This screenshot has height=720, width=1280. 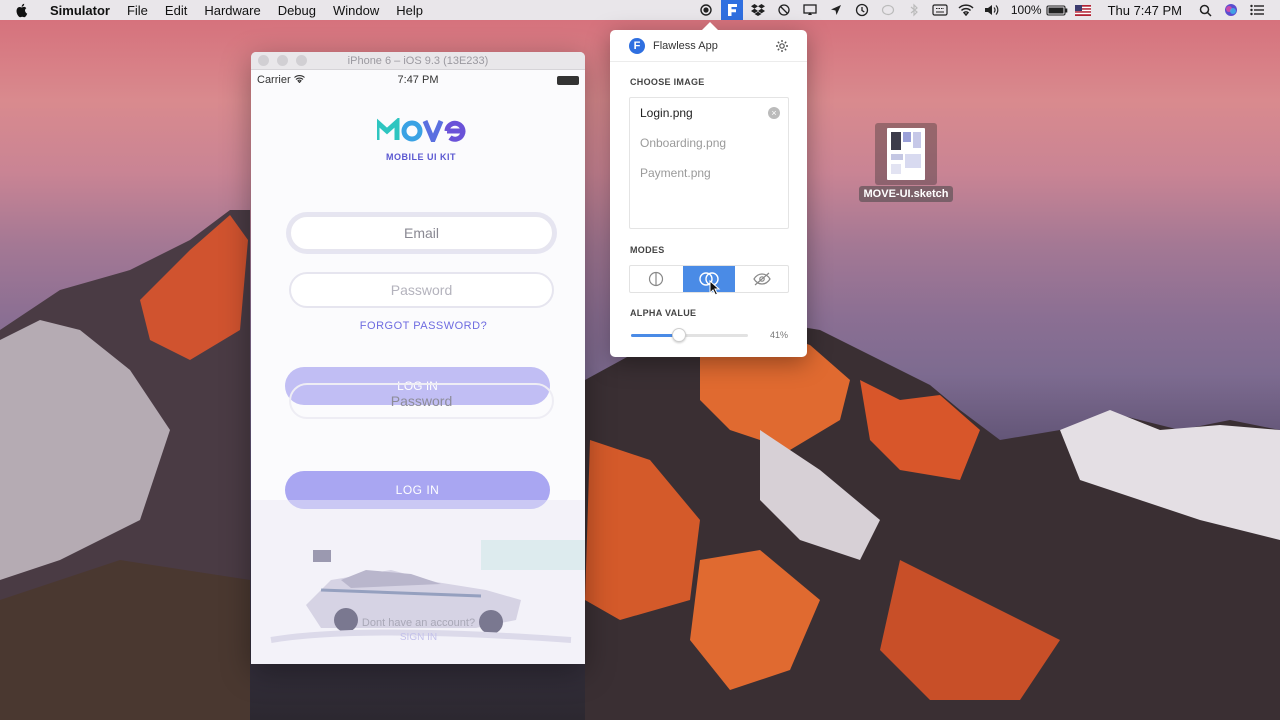 I want to click on menu-edit: Edit, so click(x=176, y=10).